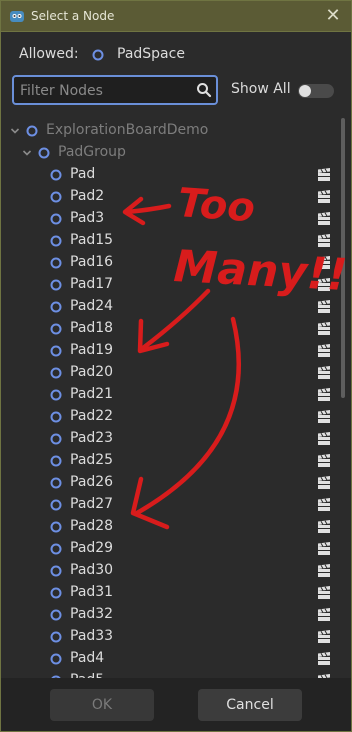 Image resolution: width=352 pixels, height=732 pixels. What do you see at coordinates (169, 461) in the screenshot?
I see `tree-row-pad: Pad25` at bounding box center [169, 461].